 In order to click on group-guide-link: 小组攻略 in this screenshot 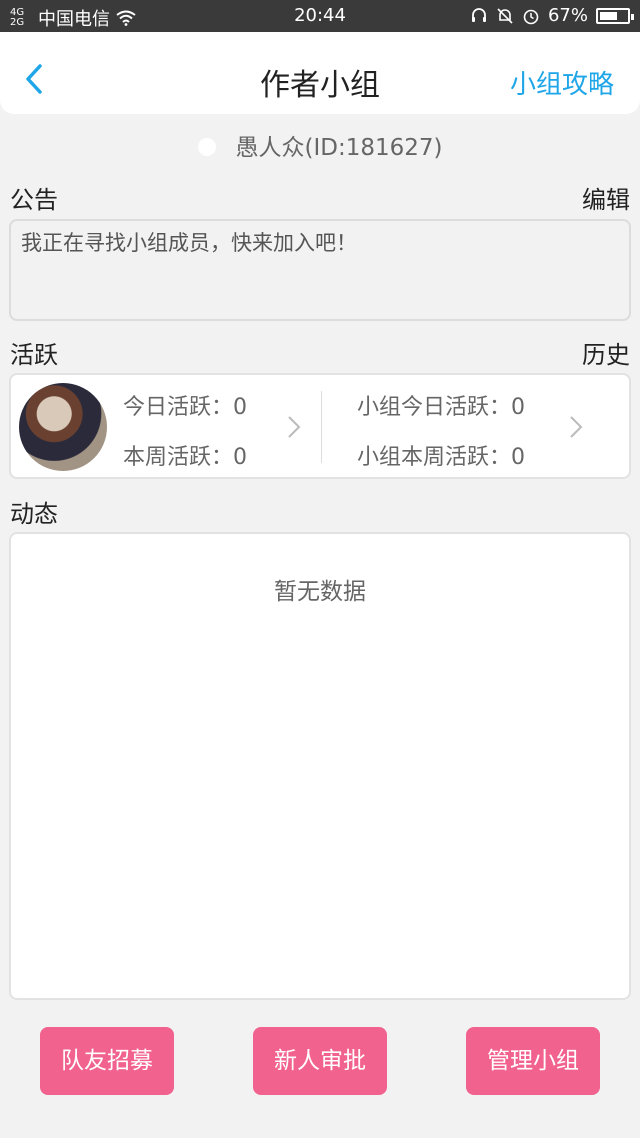, I will do `click(562, 82)`.